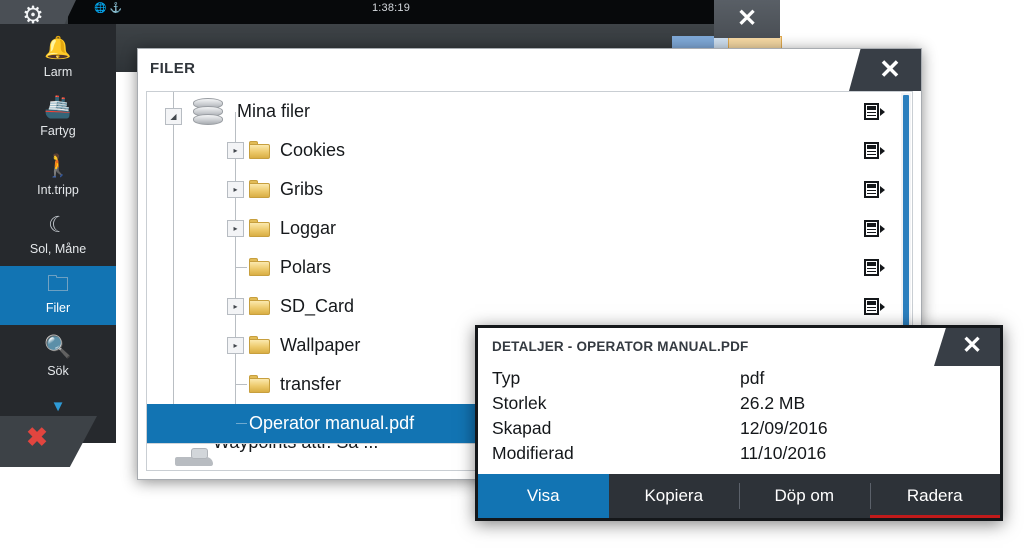 This screenshot has height=549, width=1024. I want to click on sidebar-item-int-tripp: Int.tripp, so click(58, 177).